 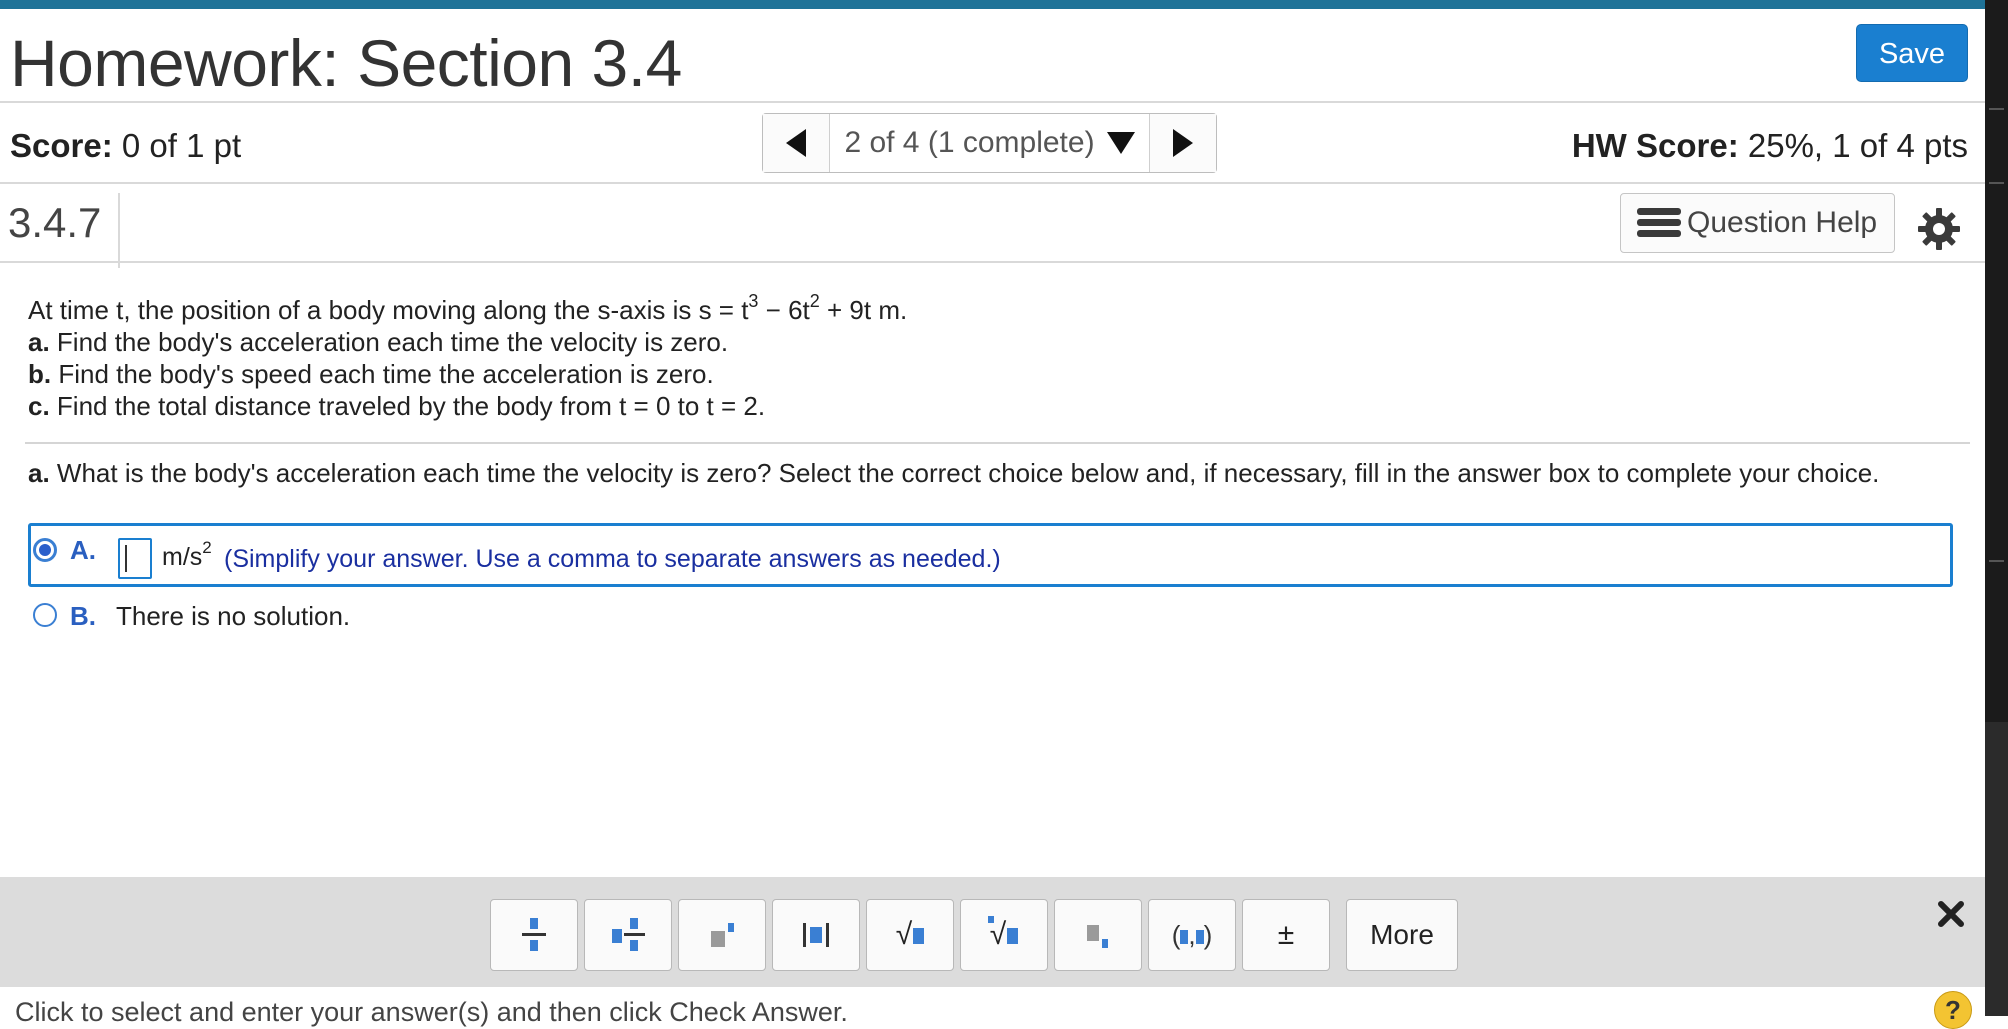 I want to click on choice-b-text: There is no solution., so click(x=233, y=616).